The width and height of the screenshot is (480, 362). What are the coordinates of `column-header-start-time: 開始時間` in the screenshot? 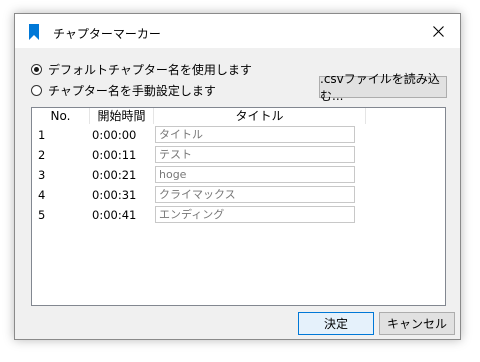 It's located at (122, 116).